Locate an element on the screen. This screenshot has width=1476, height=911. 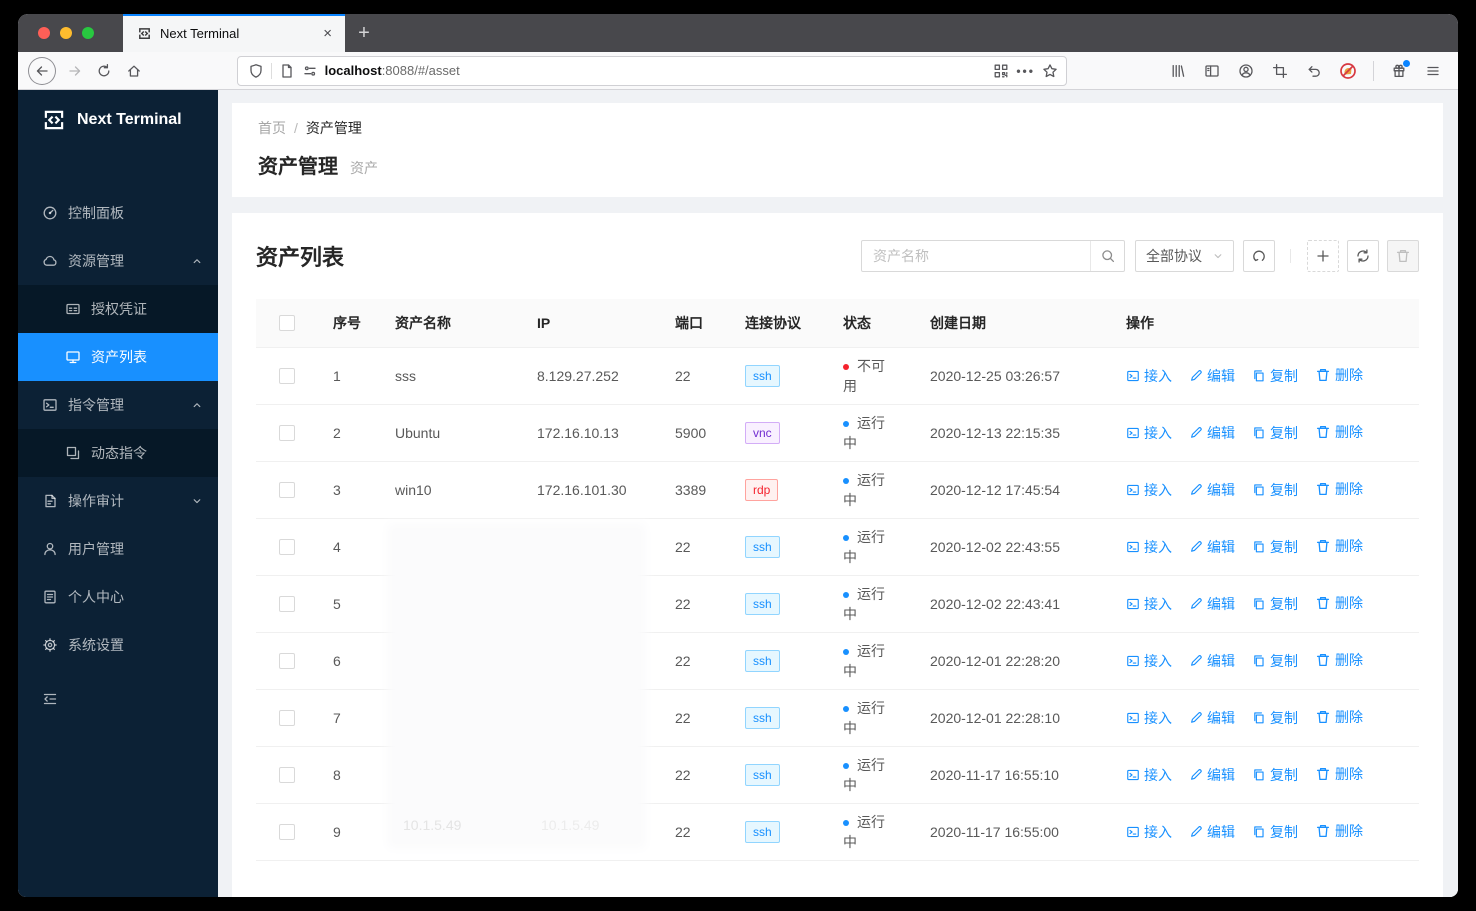
qr-code-icon is located at coordinates (1001, 71).